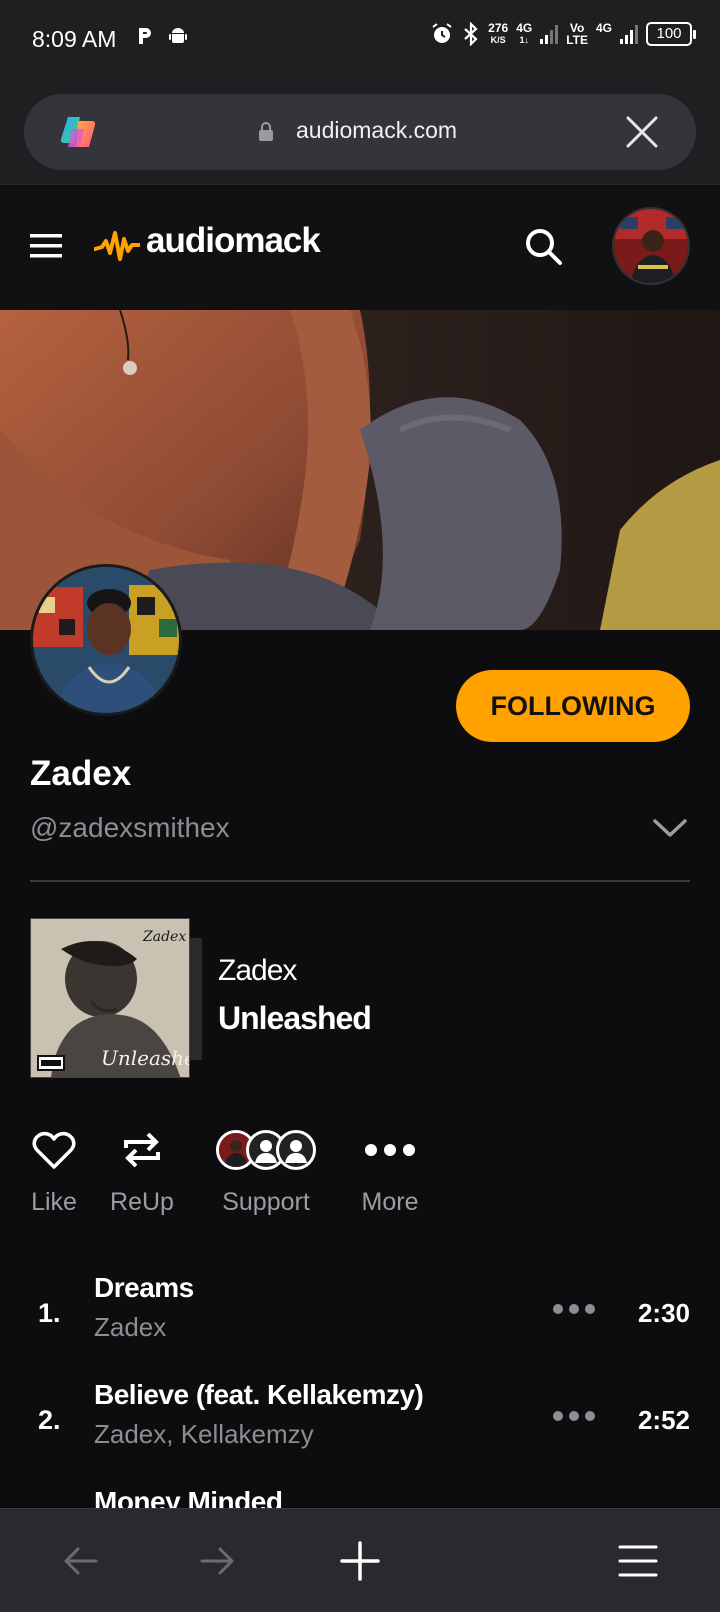  What do you see at coordinates (54, 1150) in the screenshot?
I see `heart-icon` at bounding box center [54, 1150].